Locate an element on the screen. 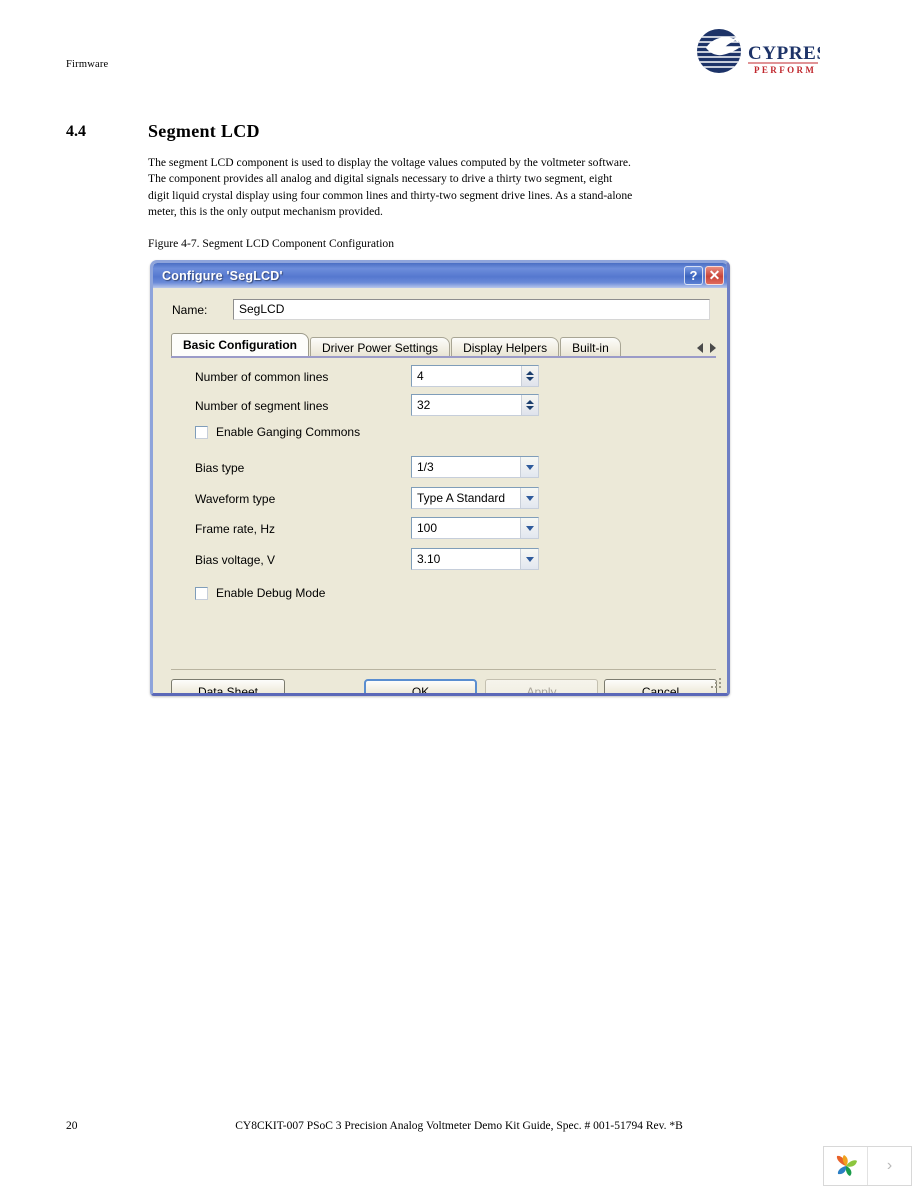 The image size is (918, 1188). label-waveform-type: Waveform type is located at coordinates (235, 499).